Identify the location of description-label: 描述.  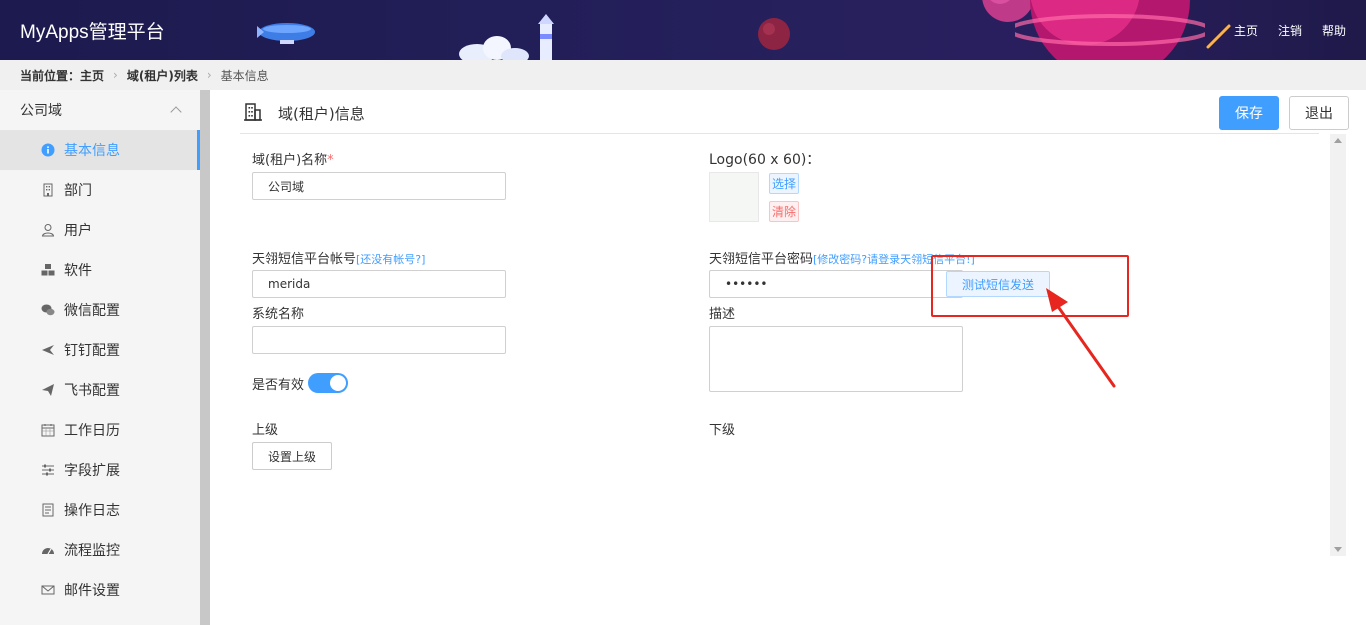
(722, 314).